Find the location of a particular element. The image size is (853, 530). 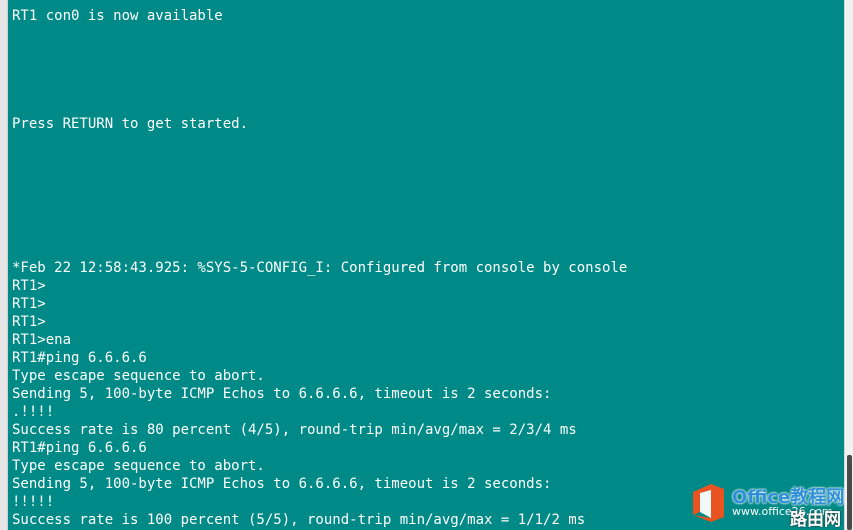

watermark-corner-text: 路由网 is located at coordinates (815, 520).